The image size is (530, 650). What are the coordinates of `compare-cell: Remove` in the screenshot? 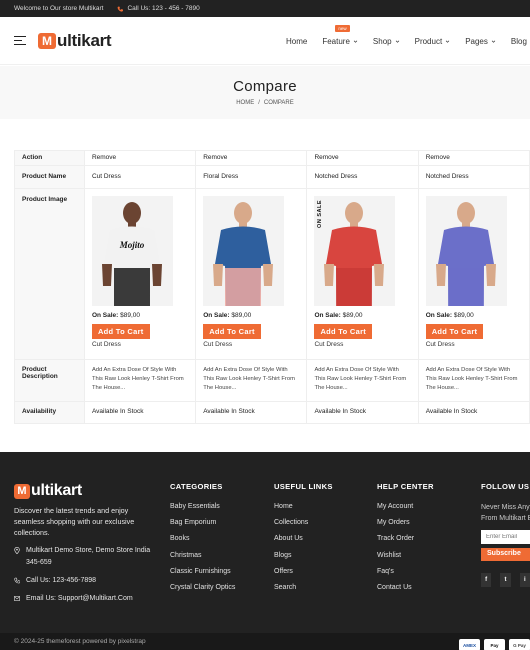 It's located at (251, 158).